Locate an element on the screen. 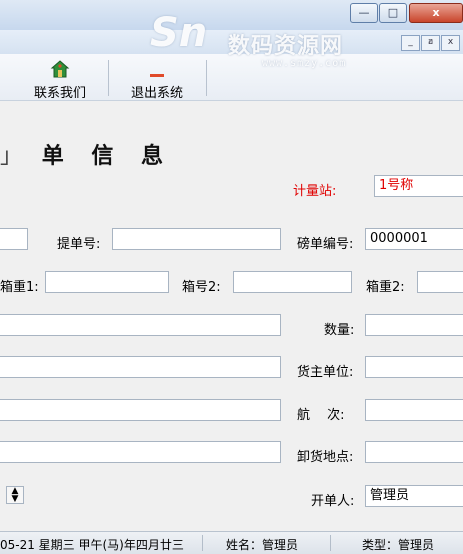 This screenshot has width=463, height=554. exit-system-button: 退出系统 is located at coordinates (157, 78).